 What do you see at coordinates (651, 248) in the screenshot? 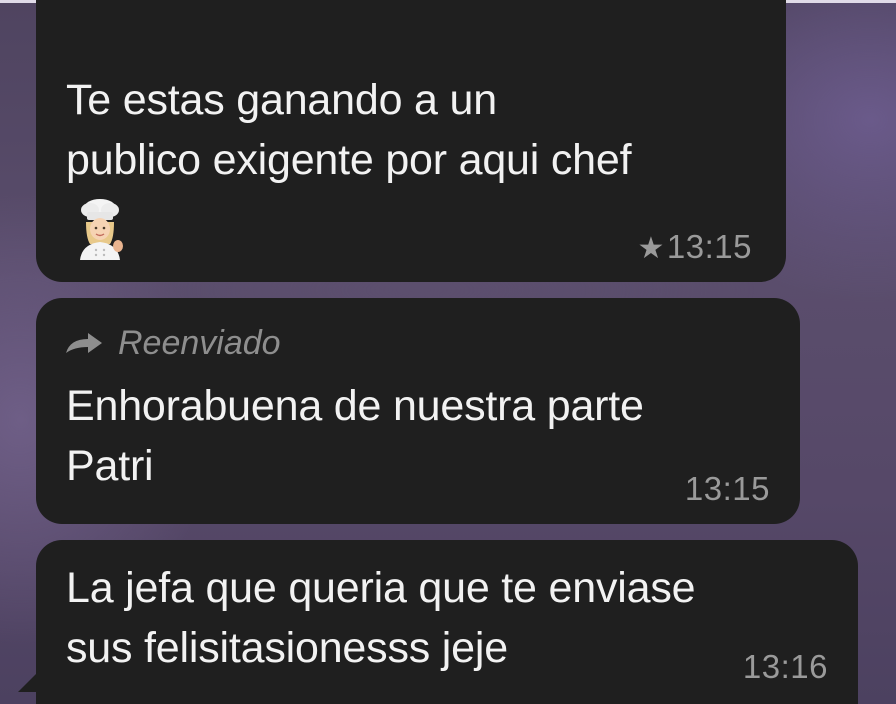
I see `star-icon: ★` at bounding box center [651, 248].